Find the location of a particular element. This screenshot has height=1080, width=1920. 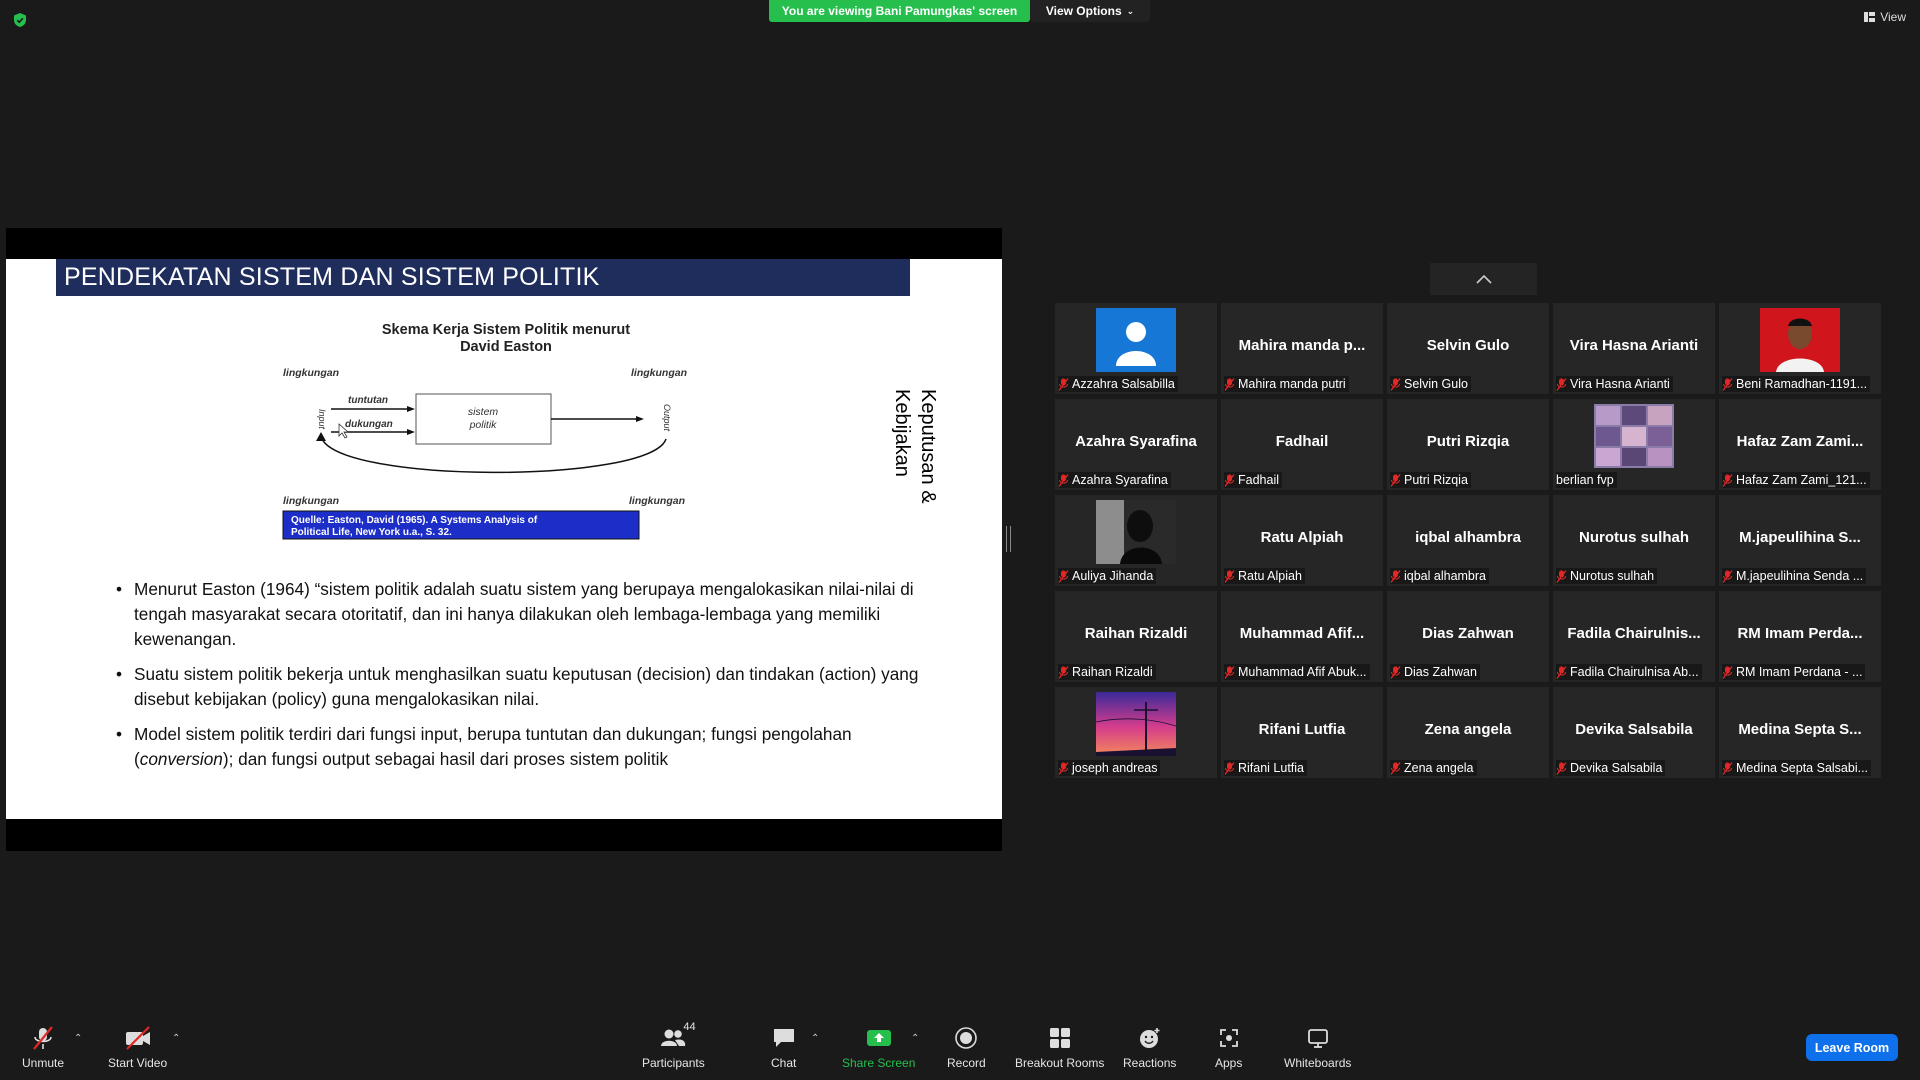

participant-tile: Ratu Alpiah Ratu Alpiah is located at coordinates (1302, 540).